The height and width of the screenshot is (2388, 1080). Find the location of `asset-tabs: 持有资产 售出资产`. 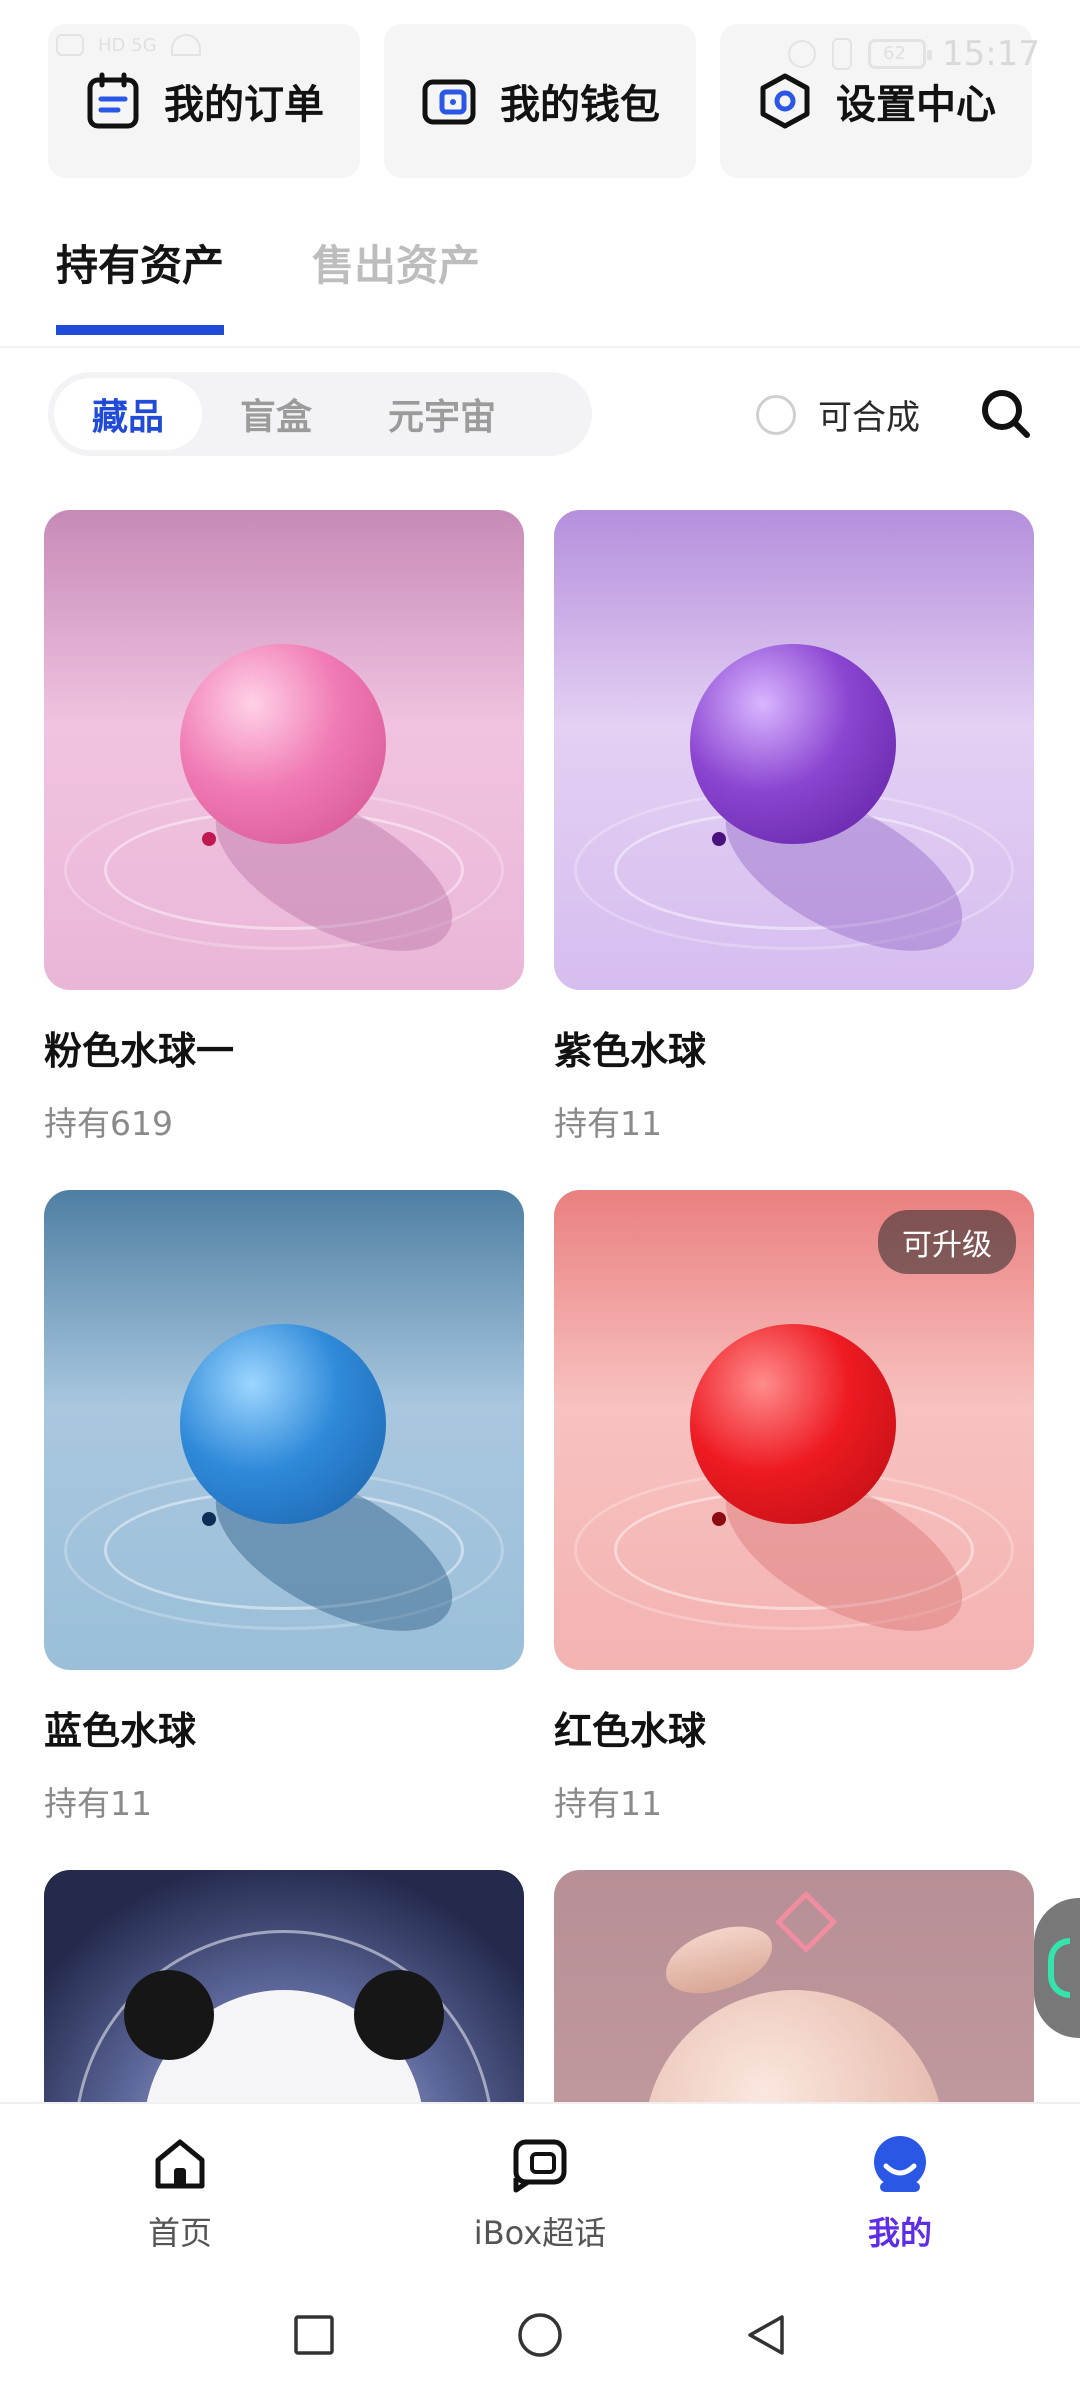

asset-tabs: 持有资产 售出资产 is located at coordinates (268, 283).